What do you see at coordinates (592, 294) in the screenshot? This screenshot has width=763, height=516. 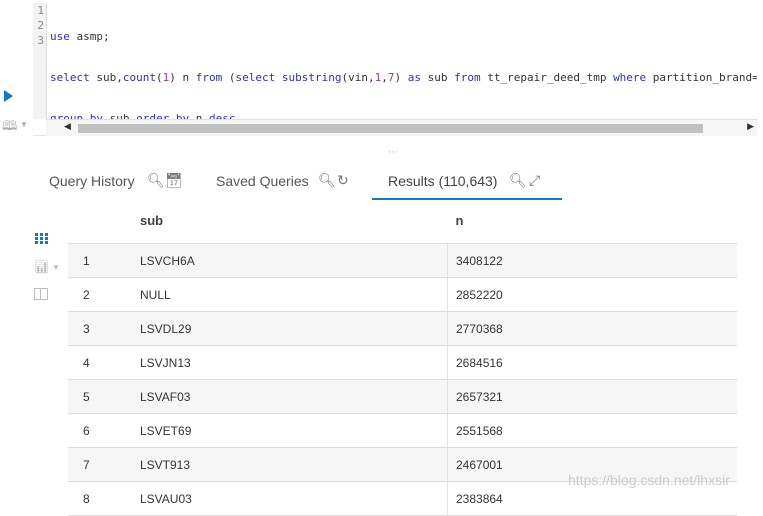 I see `cell-n: 2852220` at bounding box center [592, 294].